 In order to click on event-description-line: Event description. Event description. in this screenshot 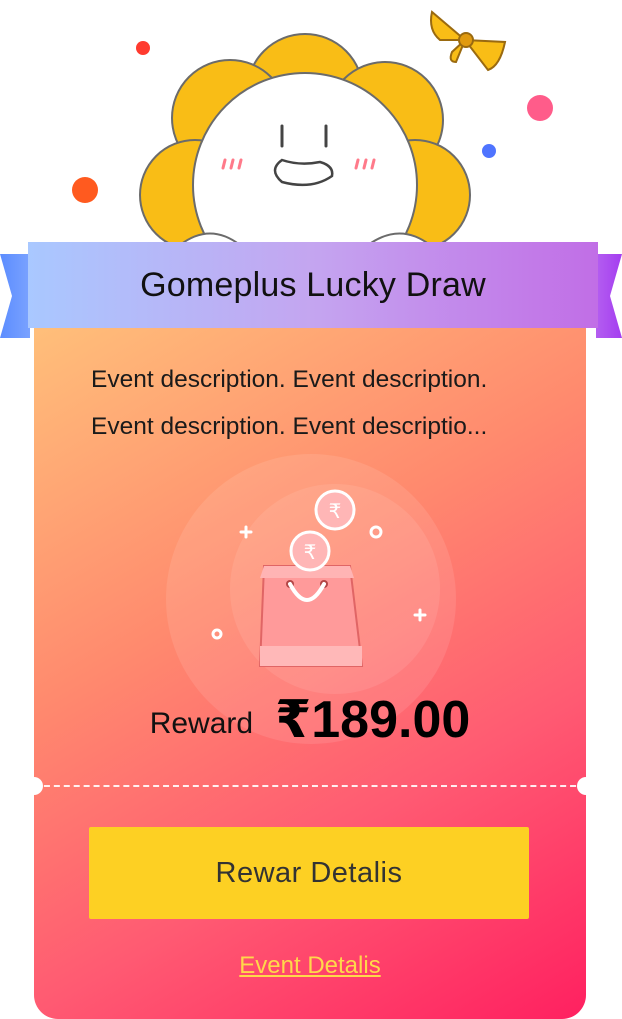, I will do `click(289, 379)`.